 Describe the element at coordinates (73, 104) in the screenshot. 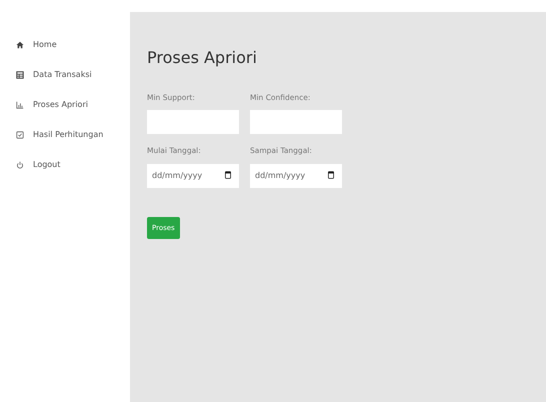

I see `sidebar-item: Proses Apriori` at that location.